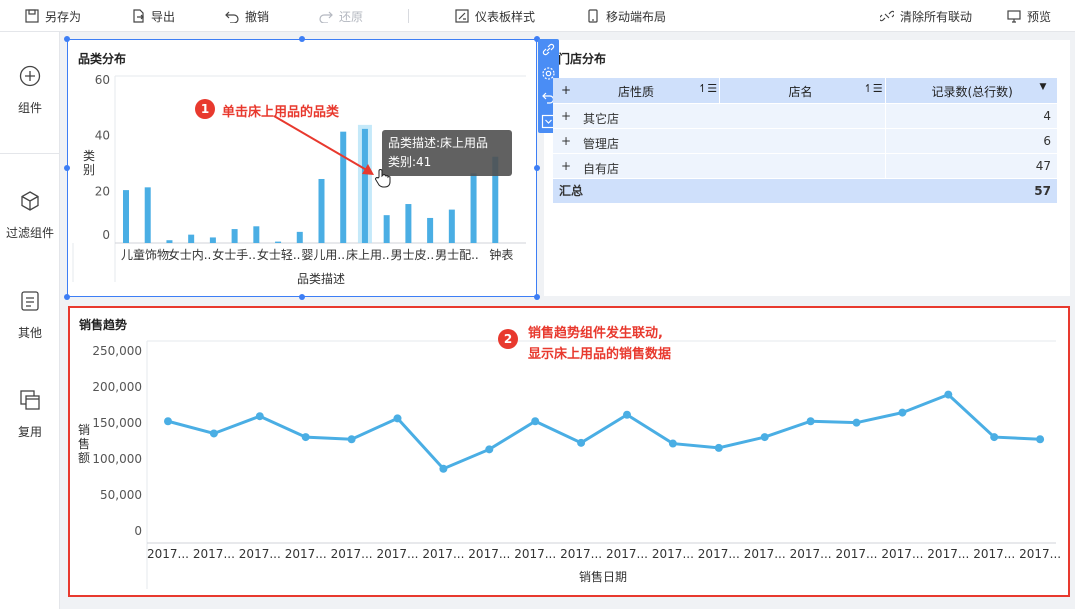  I want to click on redo-button: 还原, so click(341, 16).